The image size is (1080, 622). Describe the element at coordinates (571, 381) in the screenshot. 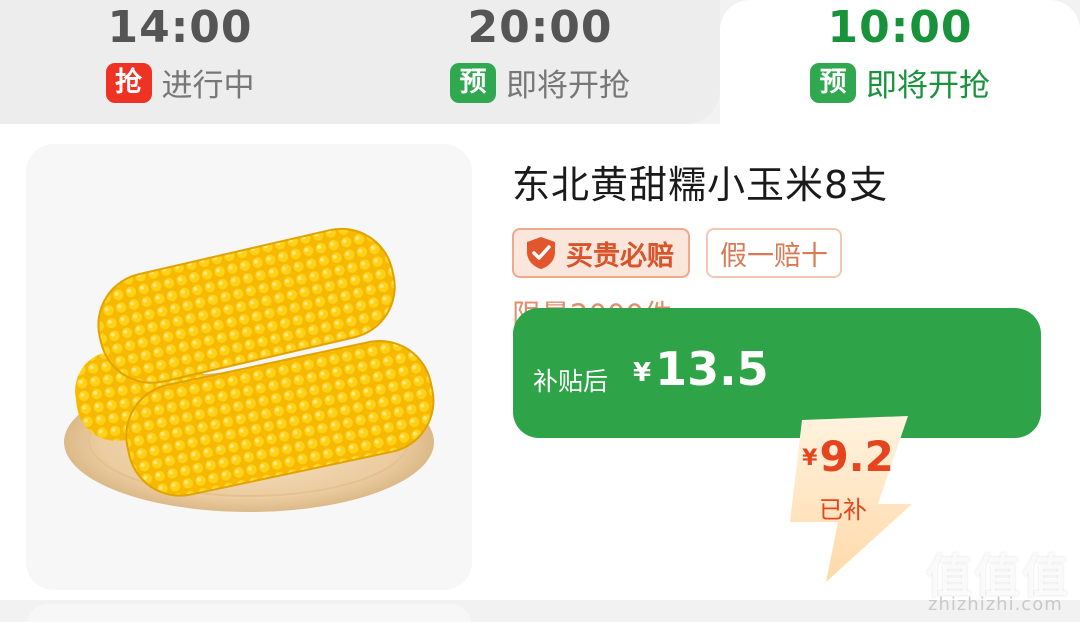

I see `after-subsidy-label: 补贴后` at that location.